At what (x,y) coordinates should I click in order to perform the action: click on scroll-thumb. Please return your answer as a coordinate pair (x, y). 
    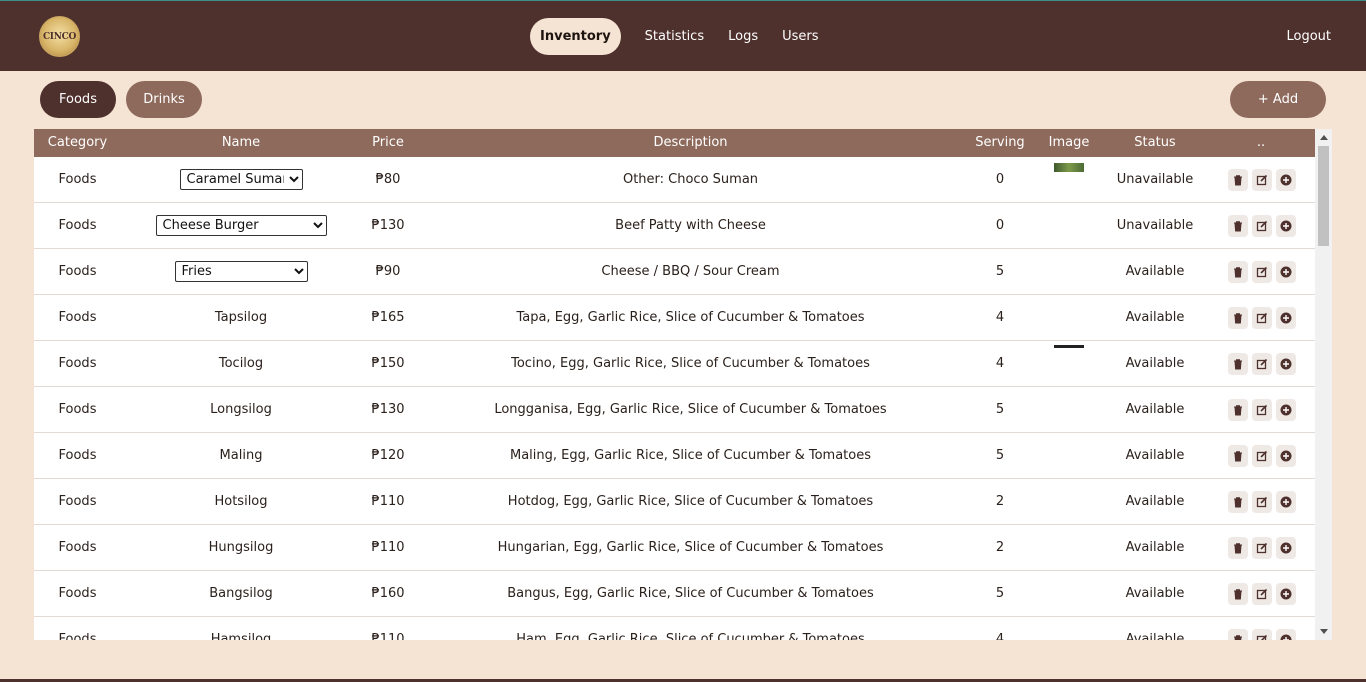
    Looking at the image, I should click on (1323, 196).